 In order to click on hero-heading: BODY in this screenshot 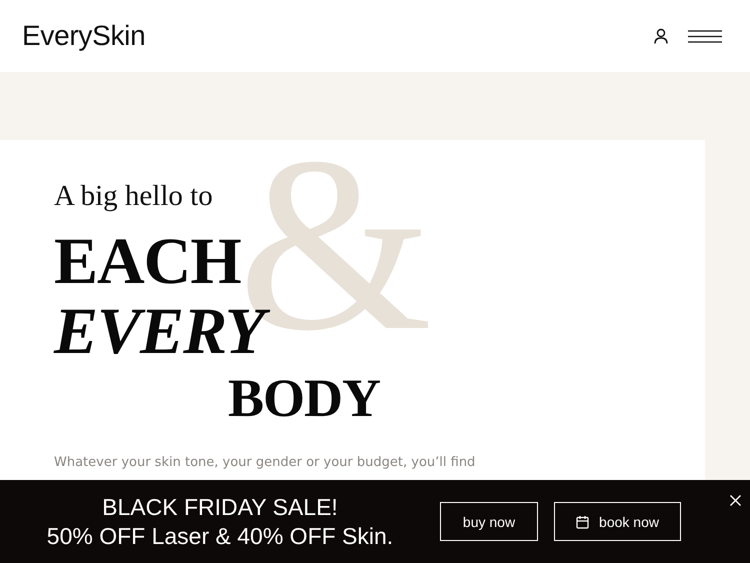, I will do `click(305, 398)`.